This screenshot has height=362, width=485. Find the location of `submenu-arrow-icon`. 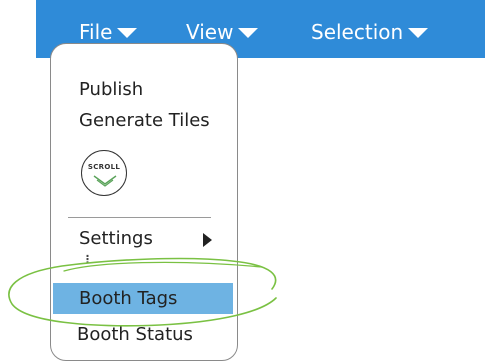

submenu-arrow-icon is located at coordinates (207, 240).